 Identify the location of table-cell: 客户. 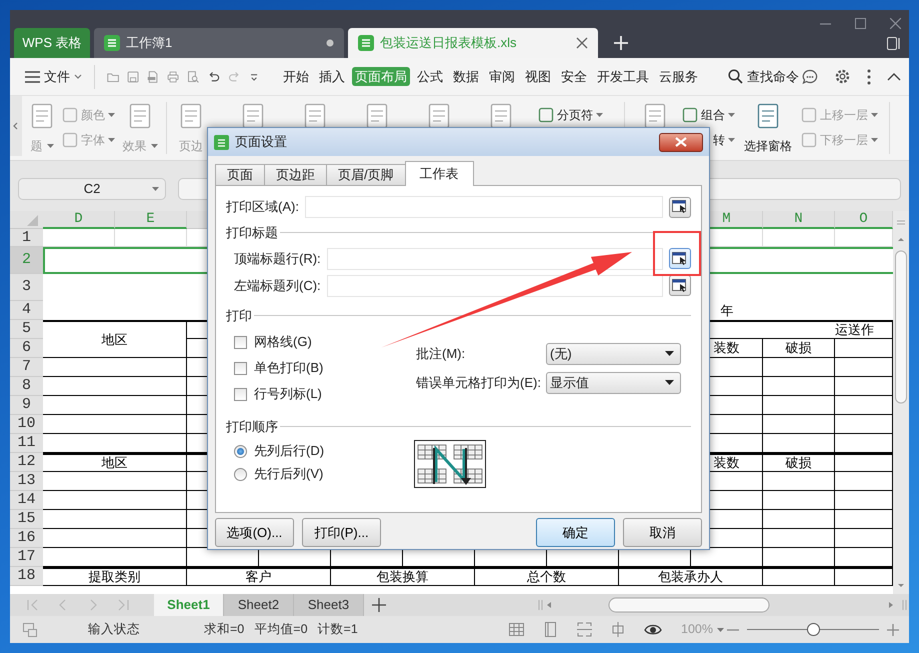
(259, 576).